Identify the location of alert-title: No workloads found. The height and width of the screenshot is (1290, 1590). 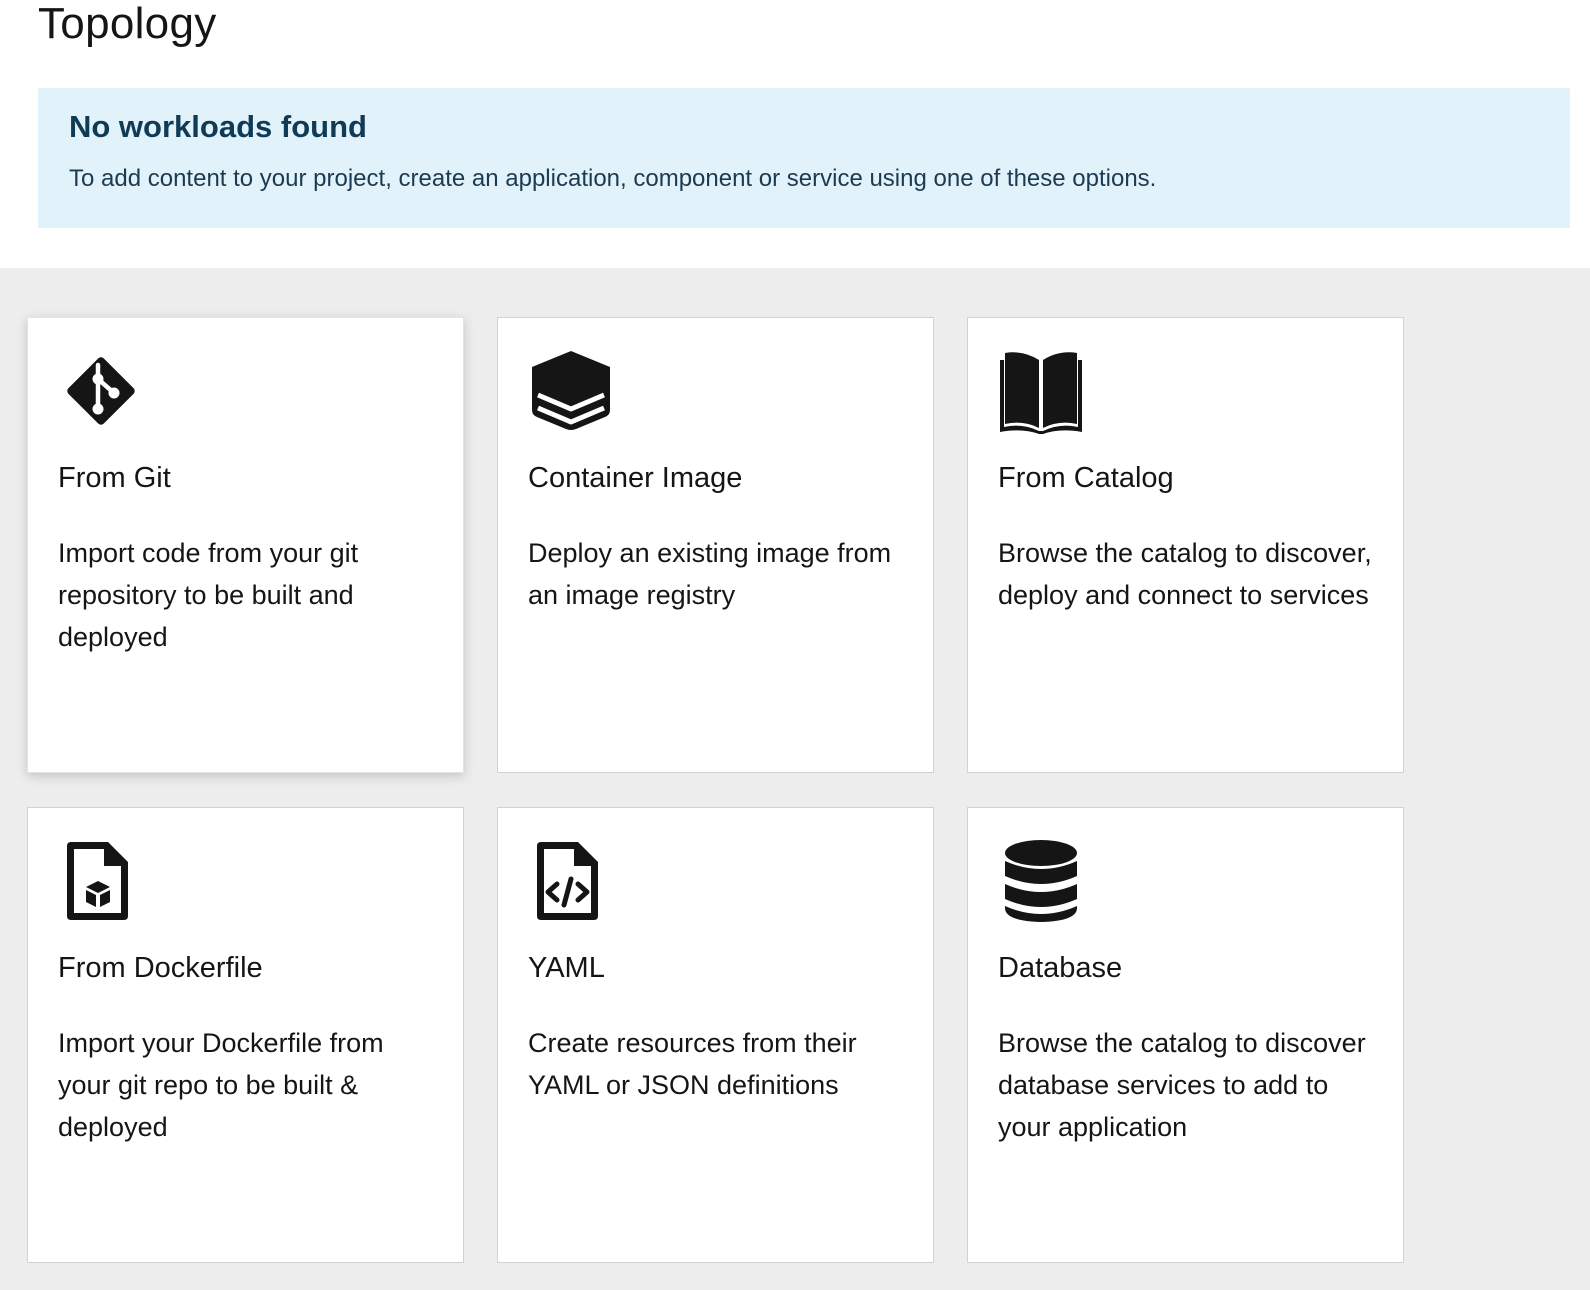
(218, 126).